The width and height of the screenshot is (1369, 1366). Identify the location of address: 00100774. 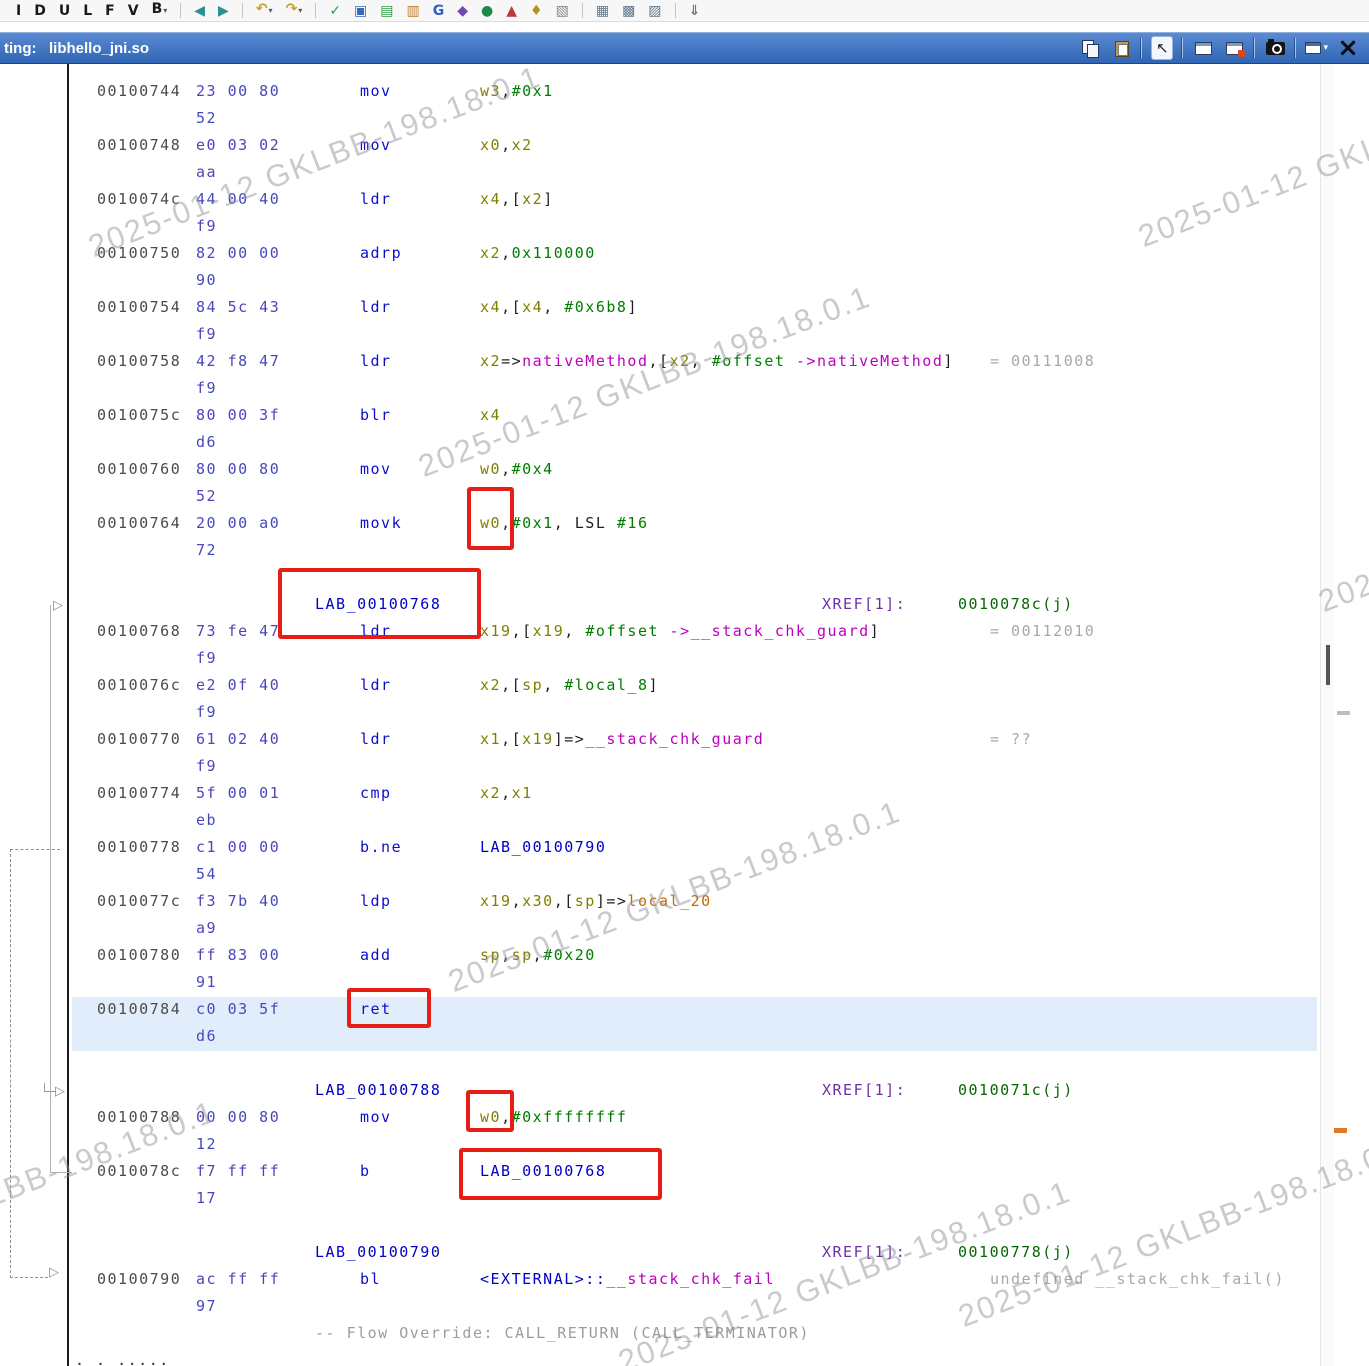
(139, 793).